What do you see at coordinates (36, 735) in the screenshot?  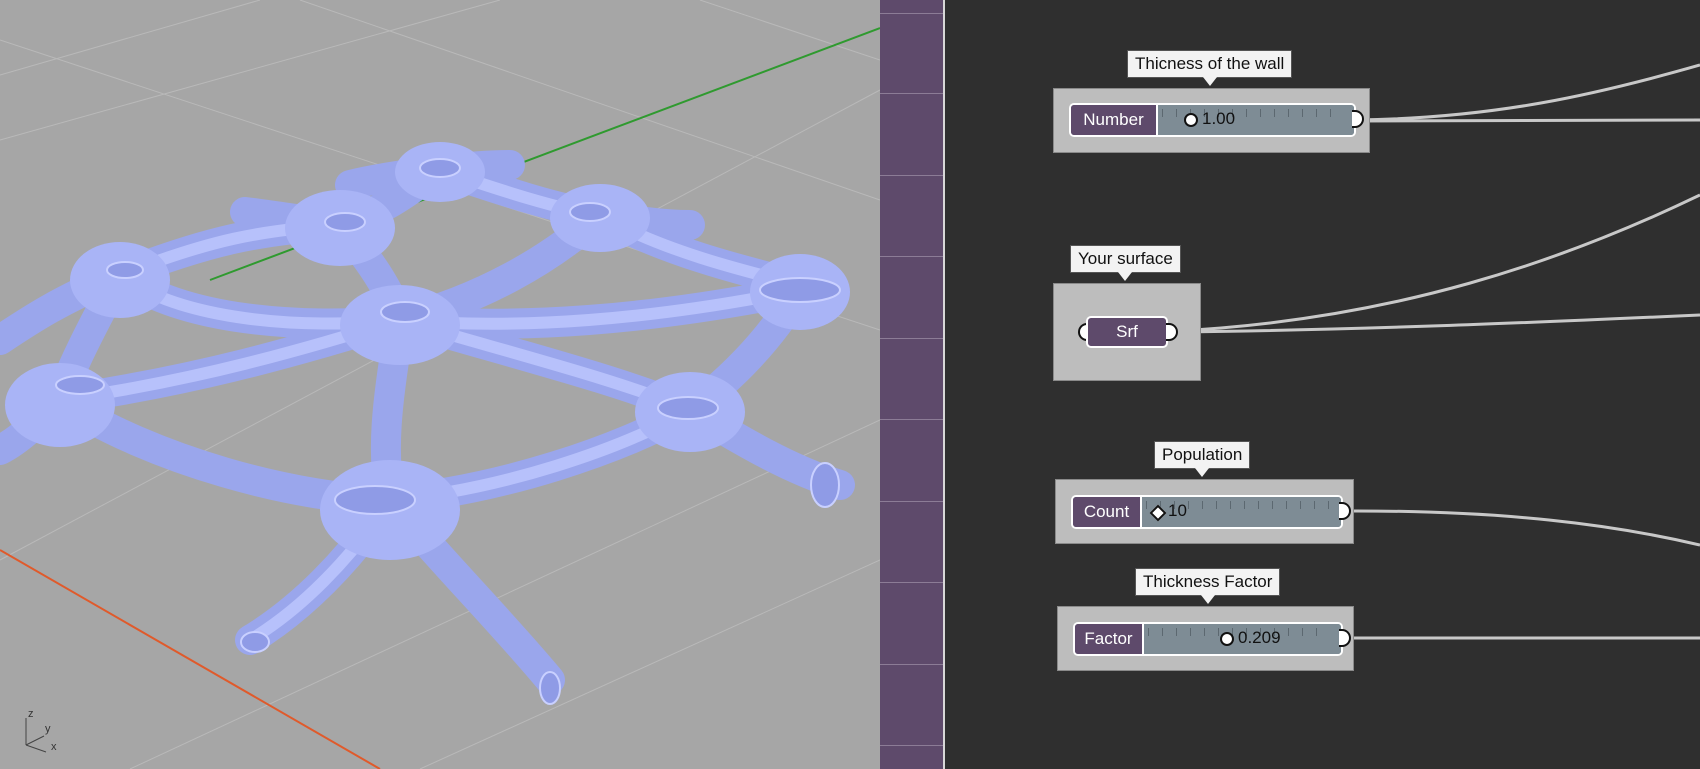 I see `axes-gizmo` at bounding box center [36, 735].